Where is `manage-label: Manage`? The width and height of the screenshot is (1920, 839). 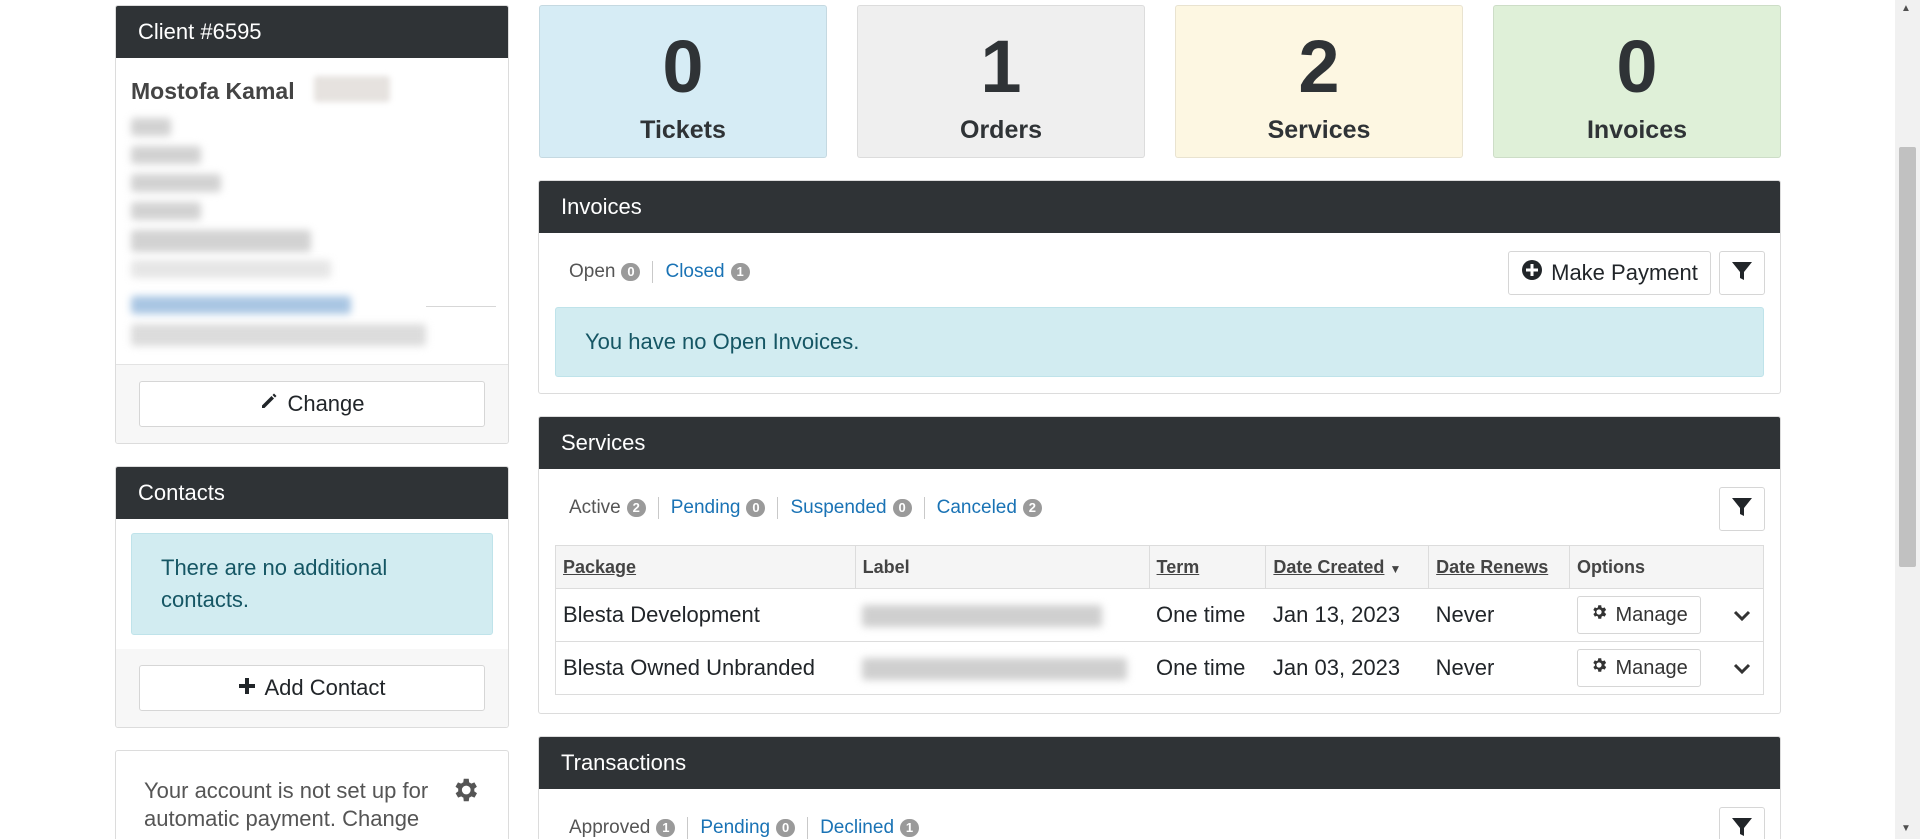
manage-label: Manage is located at coordinates (1651, 614).